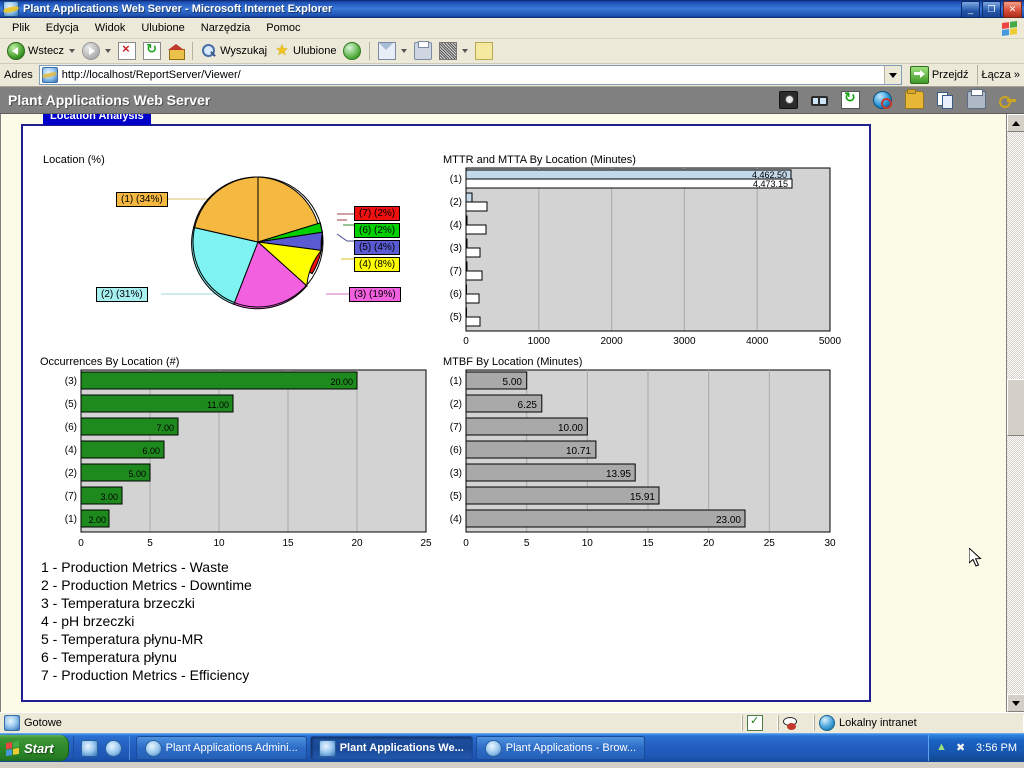  I want to click on privacy-report-icon, so click(790, 723).